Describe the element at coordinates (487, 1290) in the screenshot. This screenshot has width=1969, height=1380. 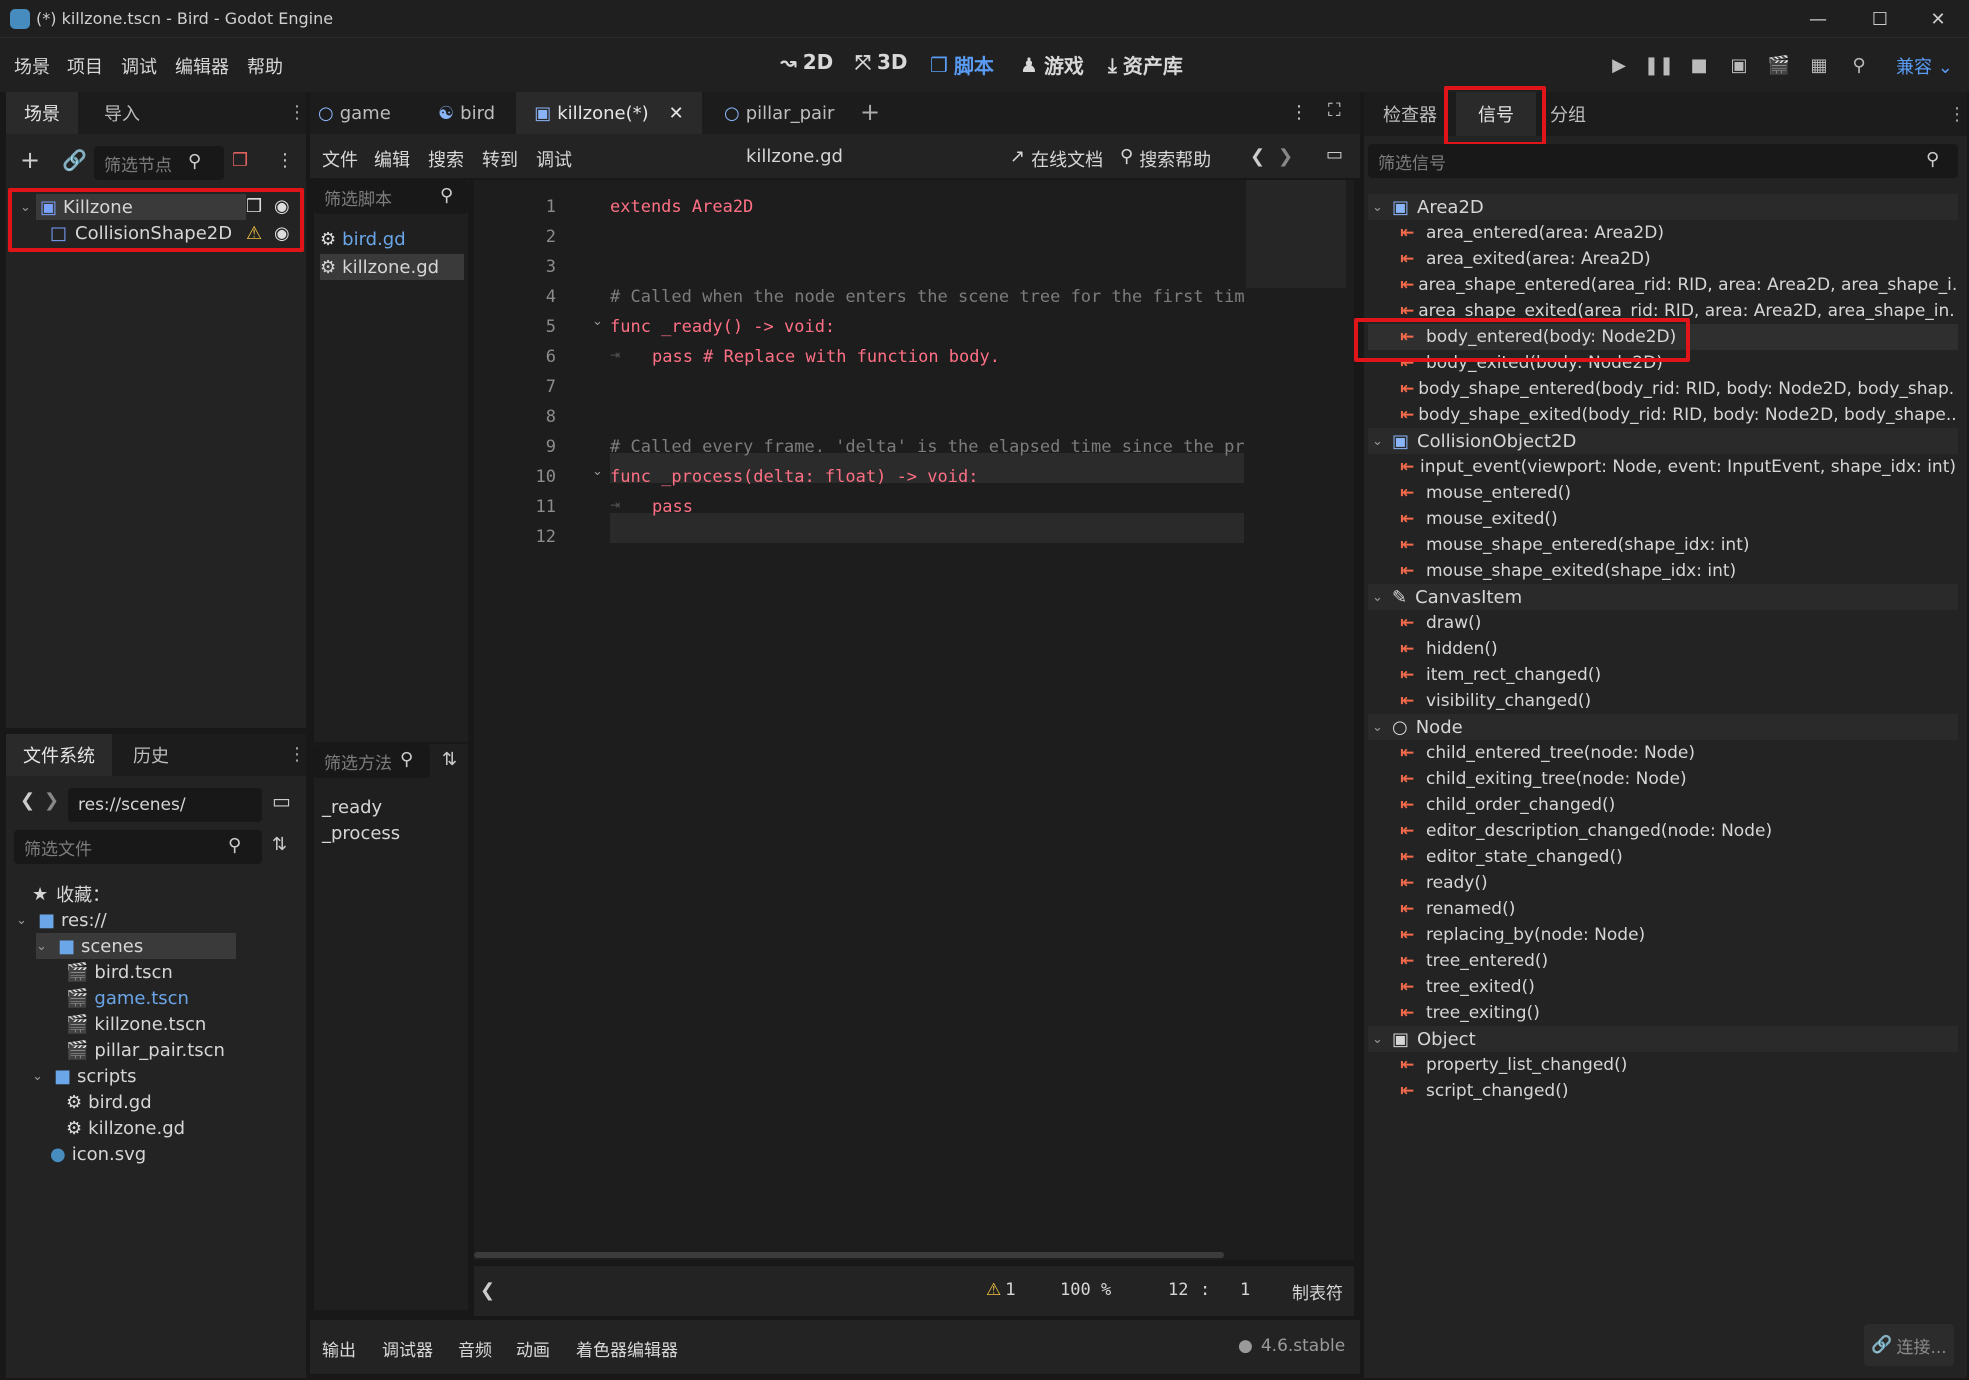
I see `toggle-scripts-panel-icon: ❮` at that location.